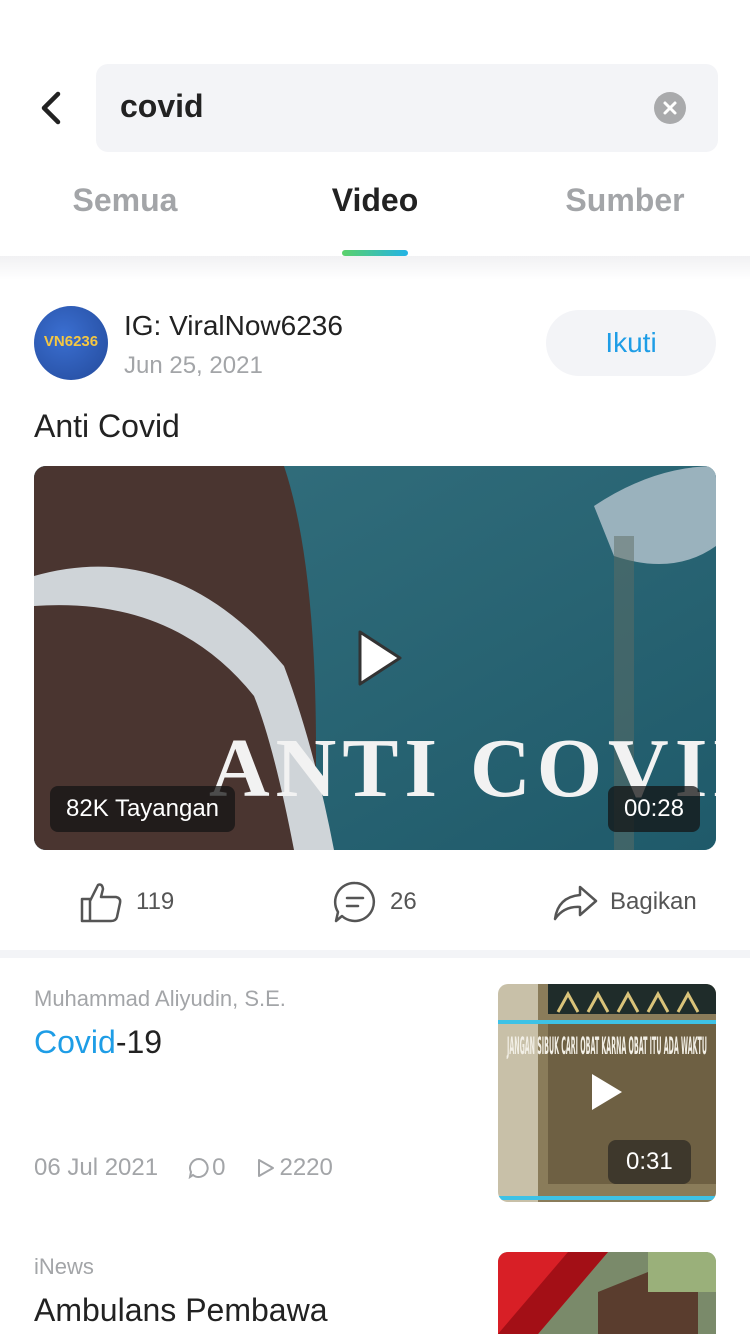 The width and height of the screenshot is (750, 1334). I want to click on close-icon, so click(670, 108).